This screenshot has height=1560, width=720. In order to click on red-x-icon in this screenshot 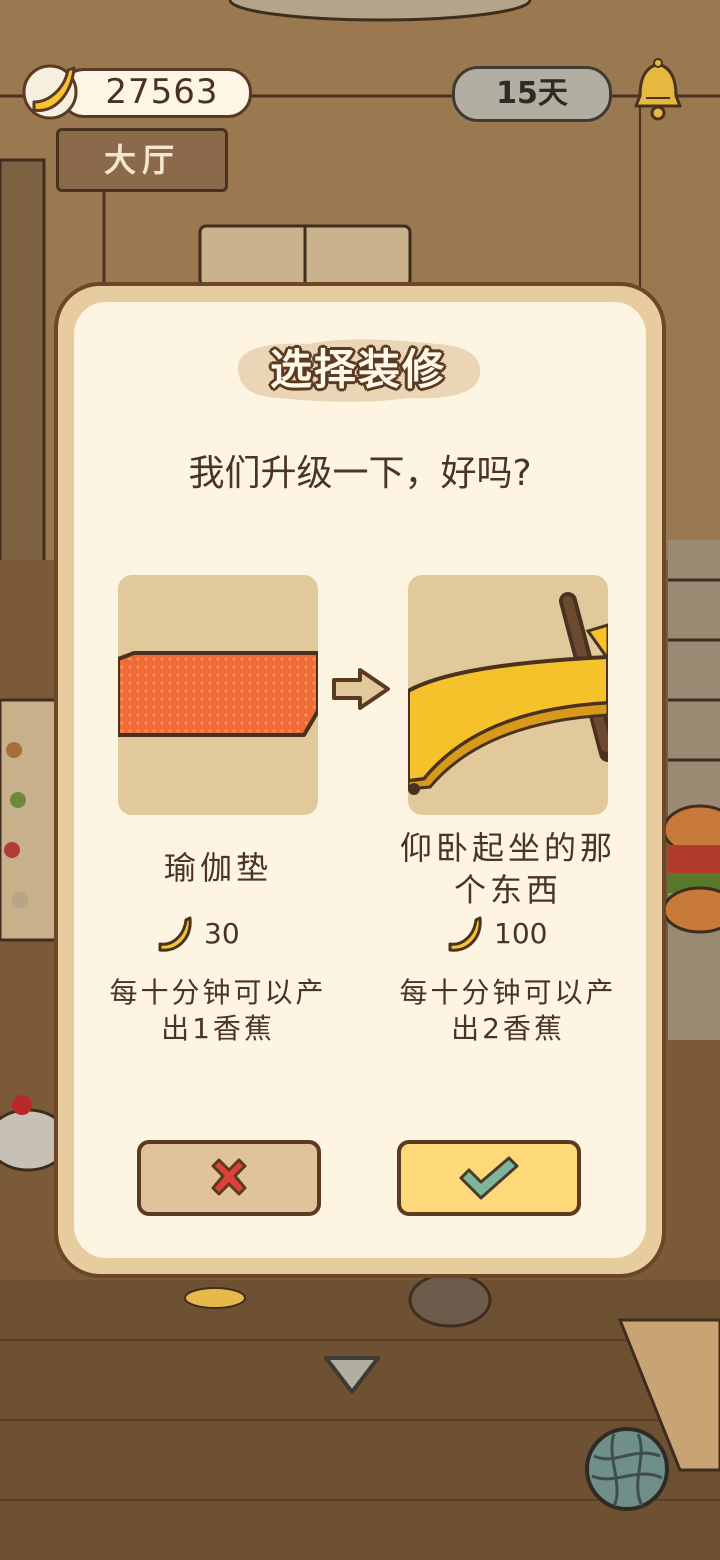, I will do `click(229, 1177)`.